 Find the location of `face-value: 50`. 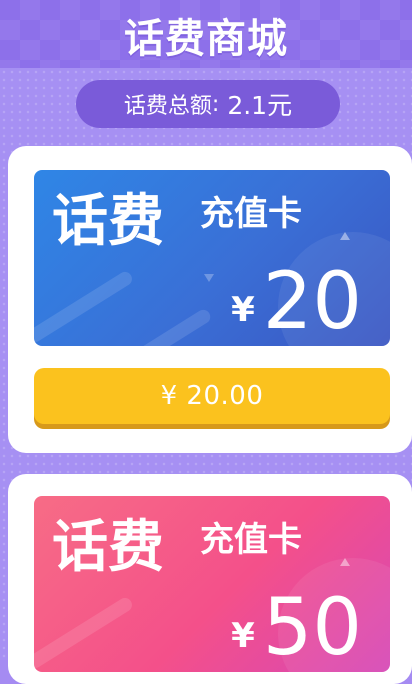

face-value: 50 is located at coordinates (312, 627).